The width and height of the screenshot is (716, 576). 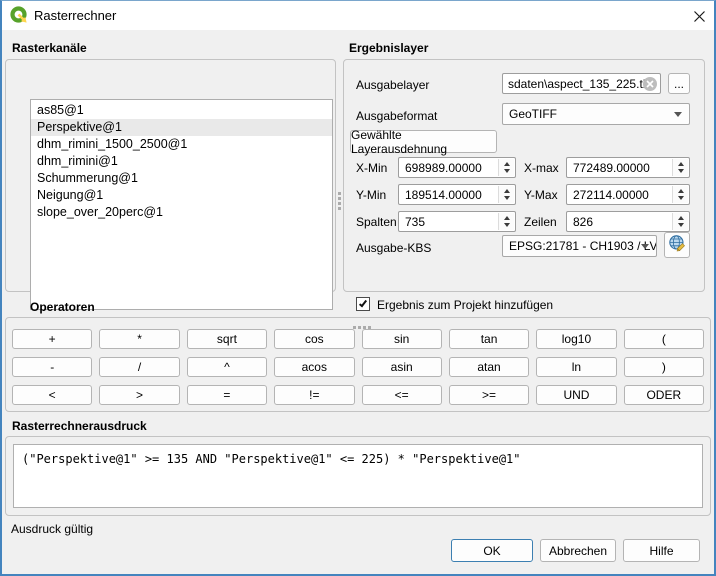 What do you see at coordinates (75, 15) in the screenshot?
I see `window-title: Rasterrechner` at bounding box center [75, 15].